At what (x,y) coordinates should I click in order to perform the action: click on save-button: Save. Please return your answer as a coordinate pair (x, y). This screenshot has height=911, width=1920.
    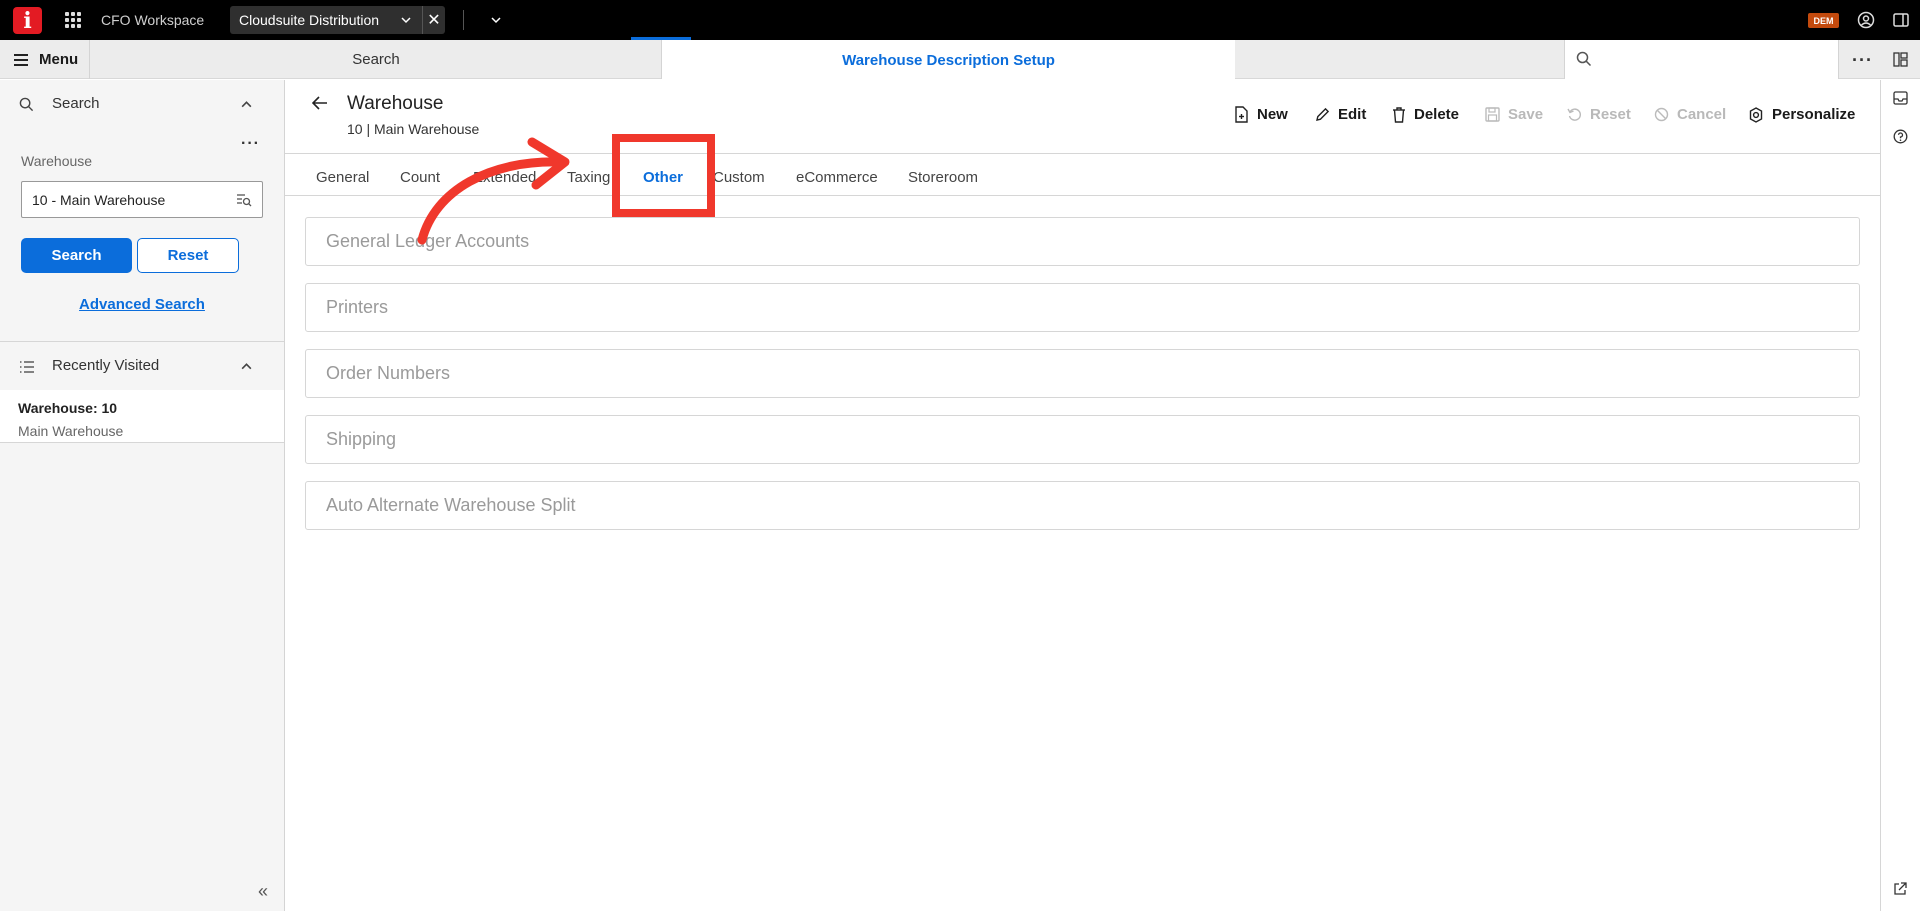
    Looking at the image, I should click on (1514, 114).